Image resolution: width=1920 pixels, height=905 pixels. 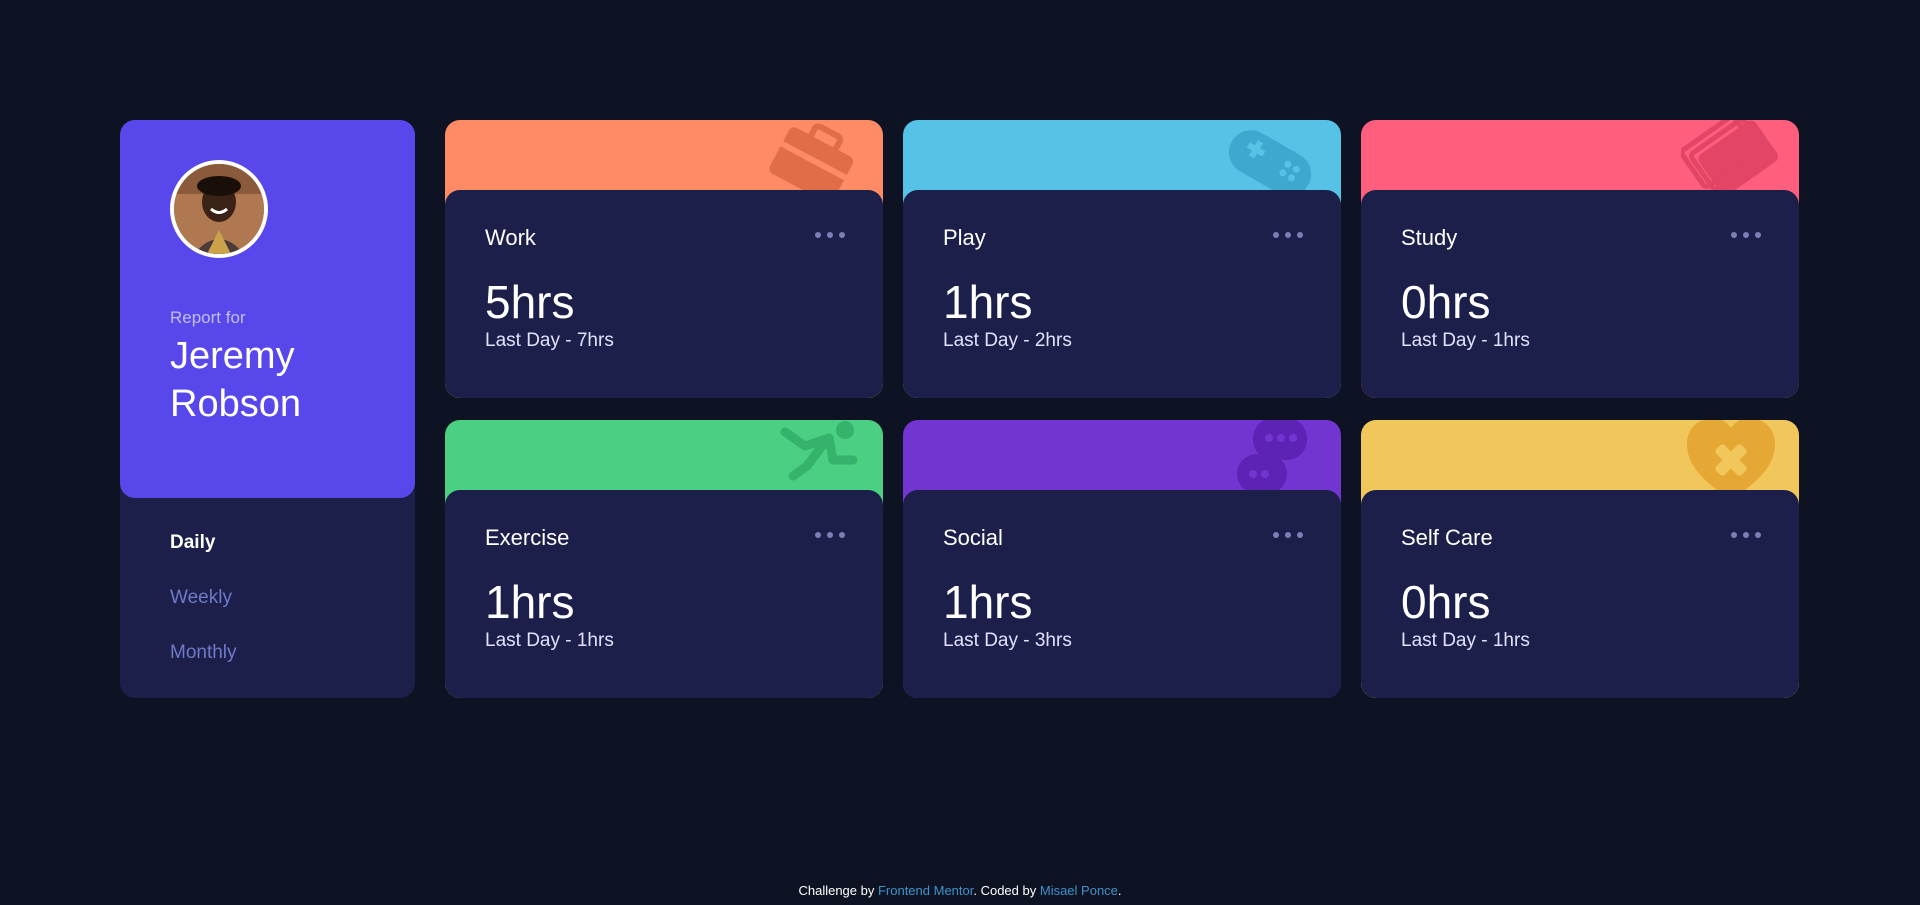 What do you see at coordinates (219, 209) in the screenshot?
I see `avatar` at bounding box center [219, 209].